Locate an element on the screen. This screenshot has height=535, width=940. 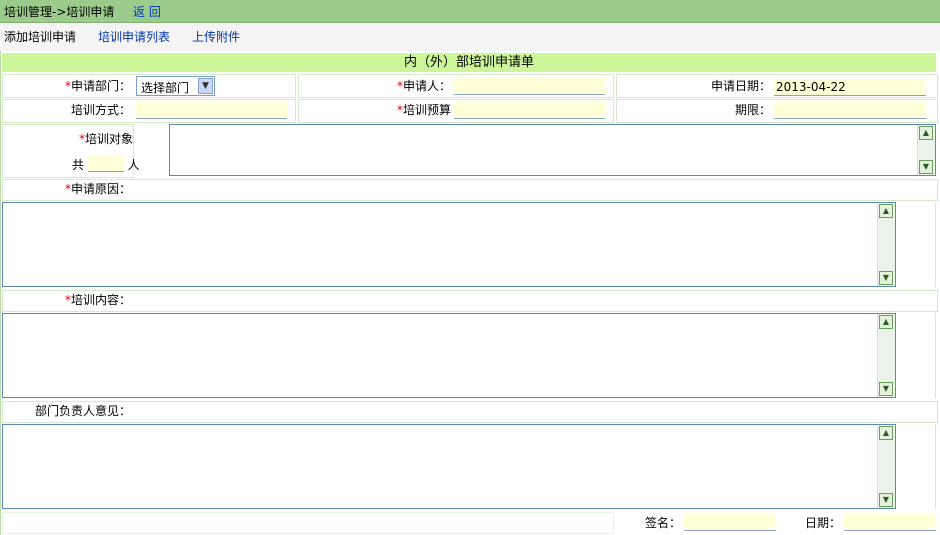
applicant-label: *申请人： is located at coordinates (423, 86).